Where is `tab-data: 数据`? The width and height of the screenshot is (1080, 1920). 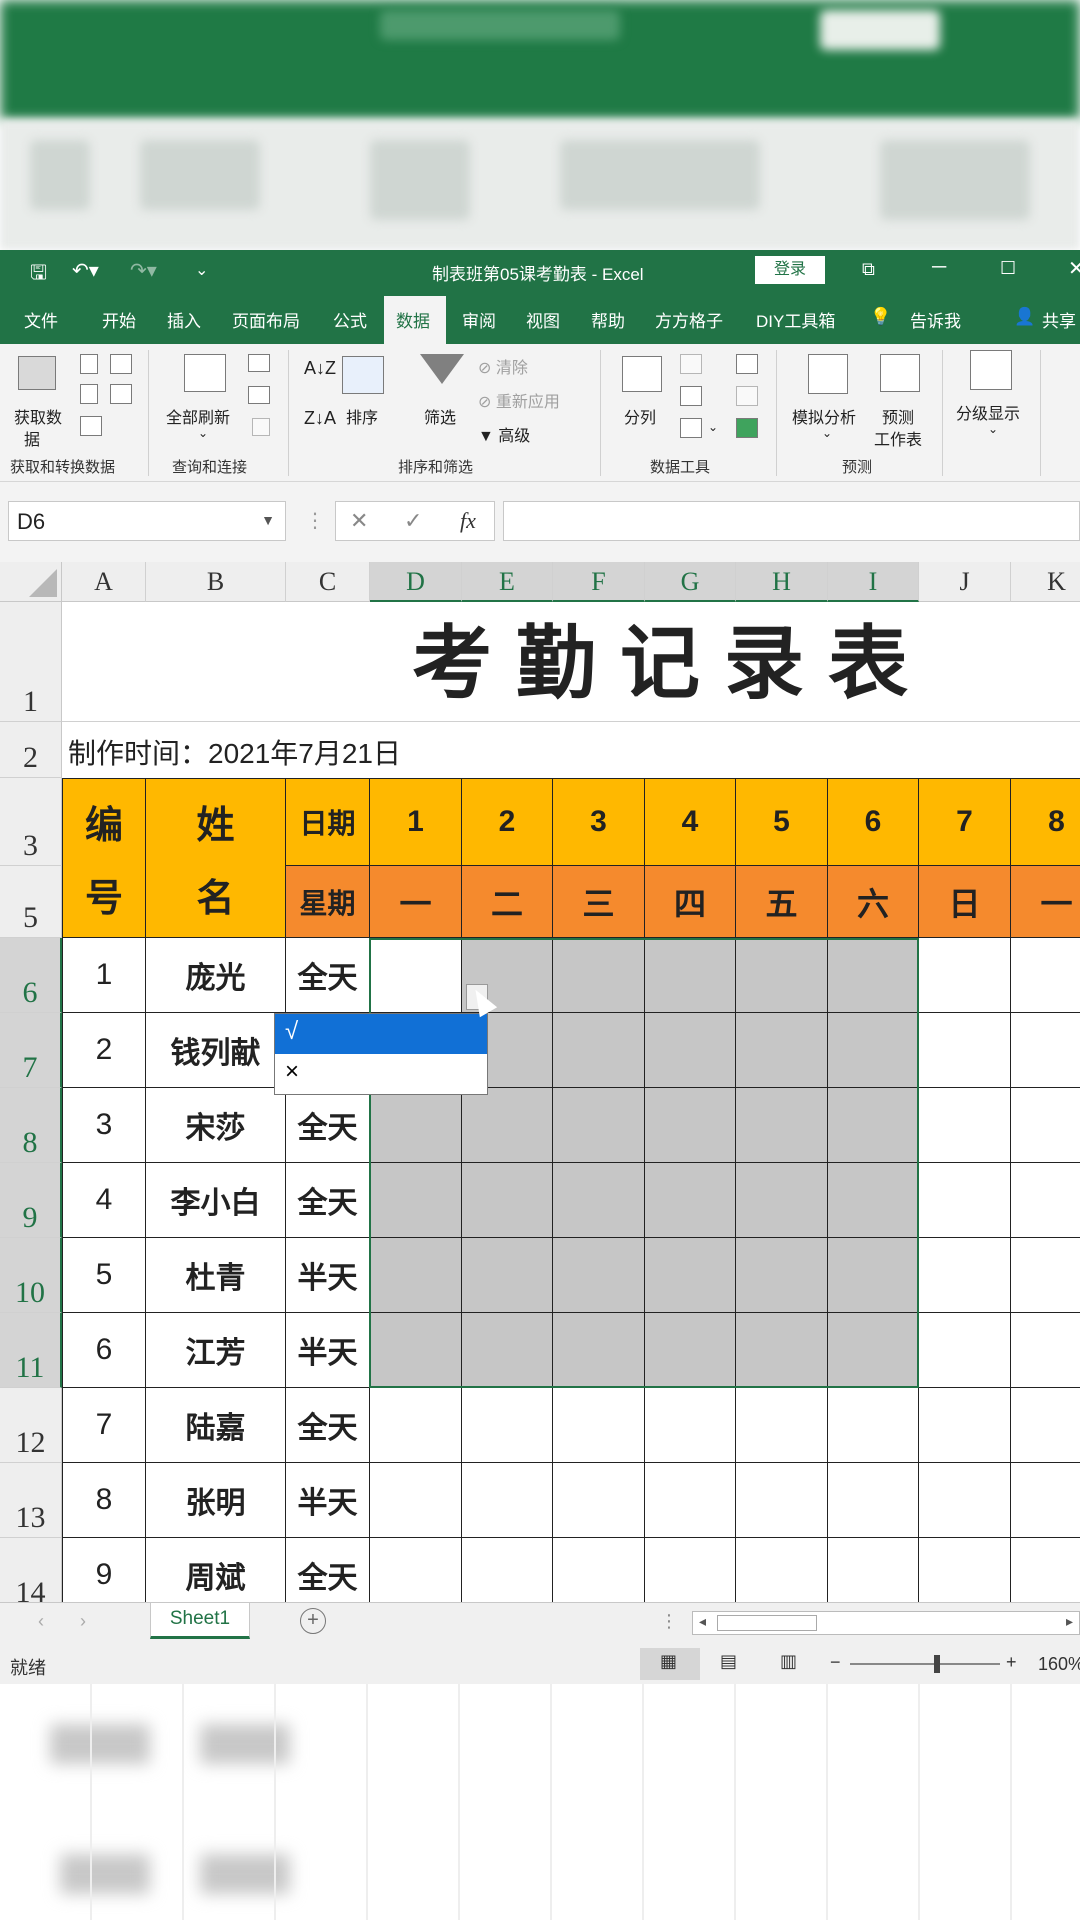 tab-data: 数据 is located at coordinates (415, 320).